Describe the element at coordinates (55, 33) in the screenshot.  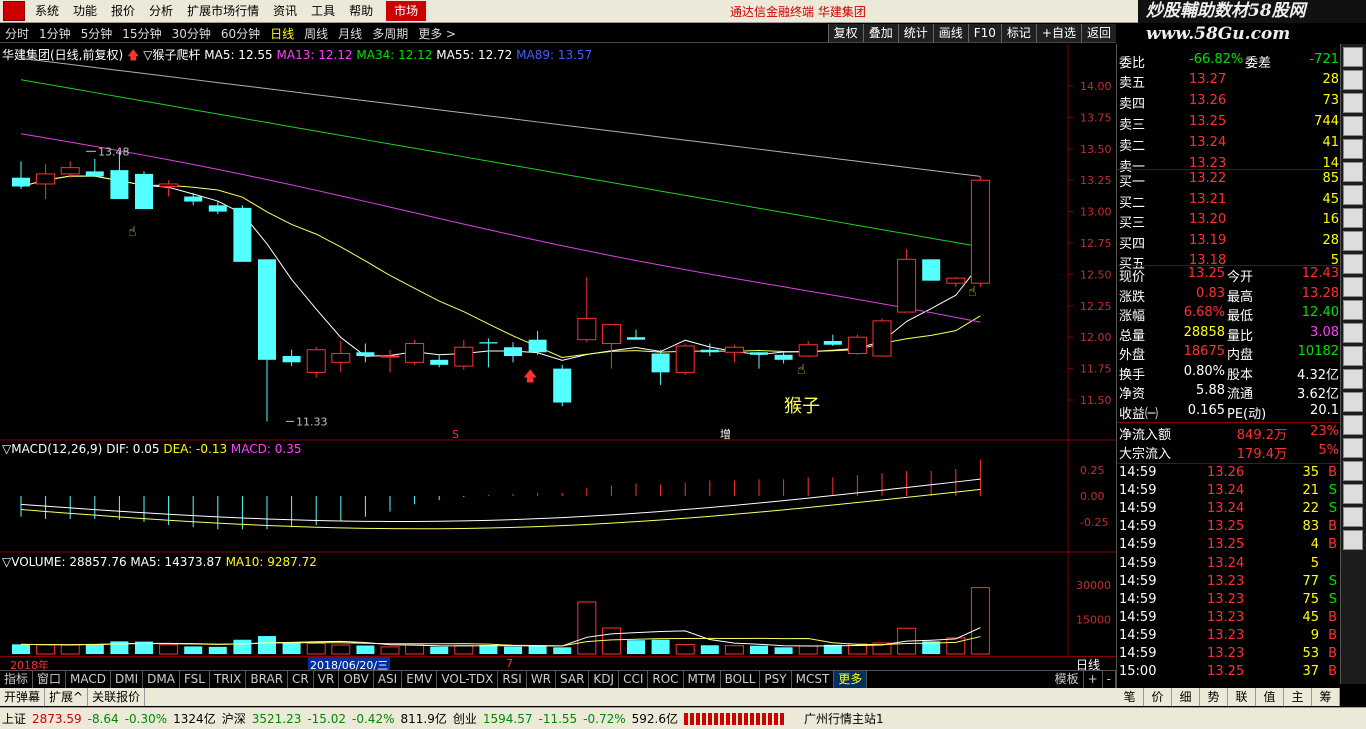
I see `period-tab-1: 1分钟` at that location.